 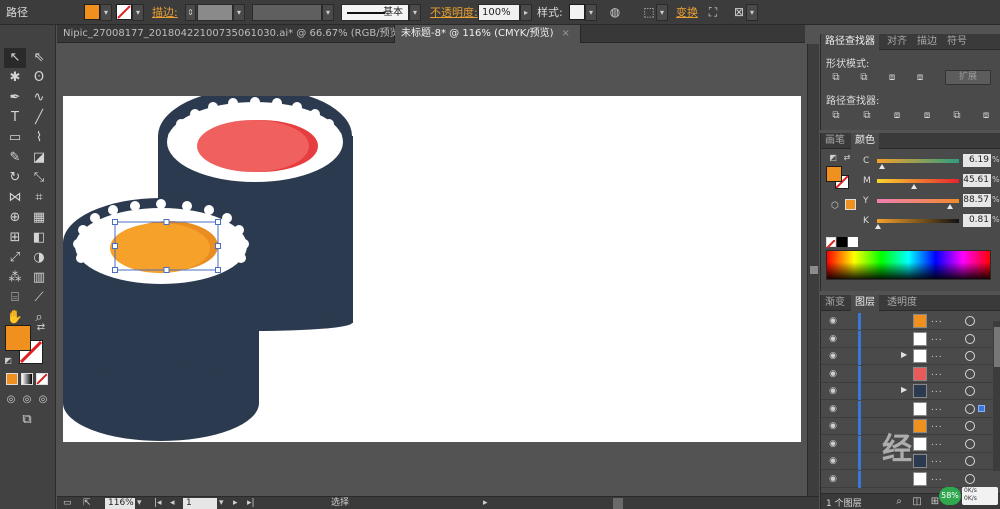 What do you see at coordinates (39, 158) in the screenshot?
I see `eraser-tool-icon: ◪` at bounding box center [39, 158].